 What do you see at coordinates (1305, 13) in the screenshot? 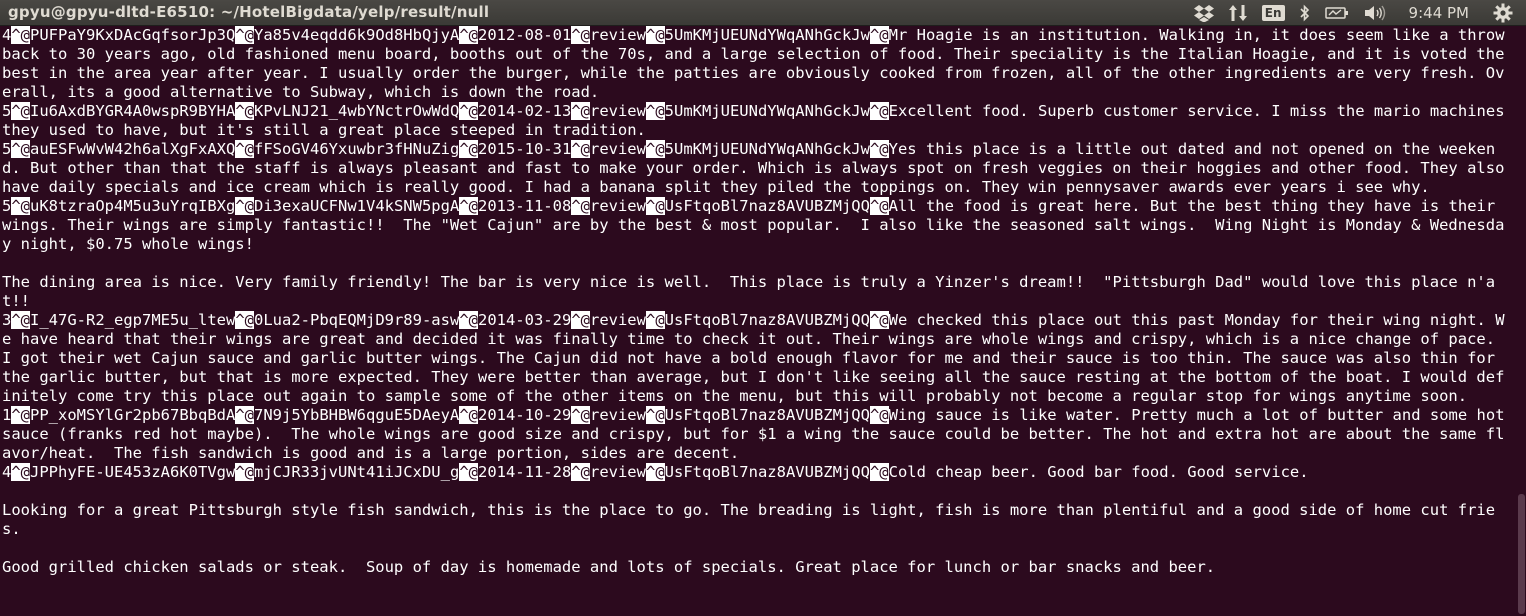
I see `bluetooth-icon` at bounding box center [1305, 13].